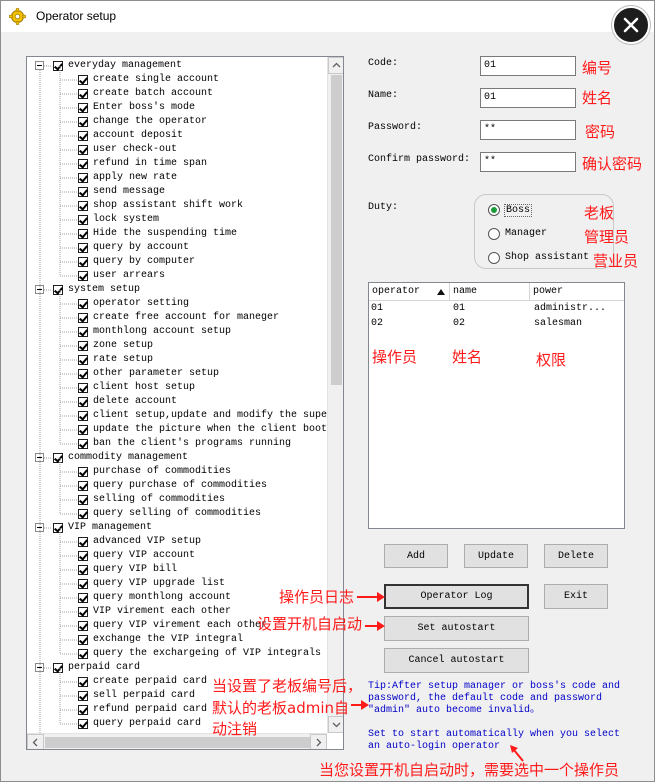  Describe the element at coordinates (177, 66) in the screenshot. I see `tree-group-row: everyday management` at that location.